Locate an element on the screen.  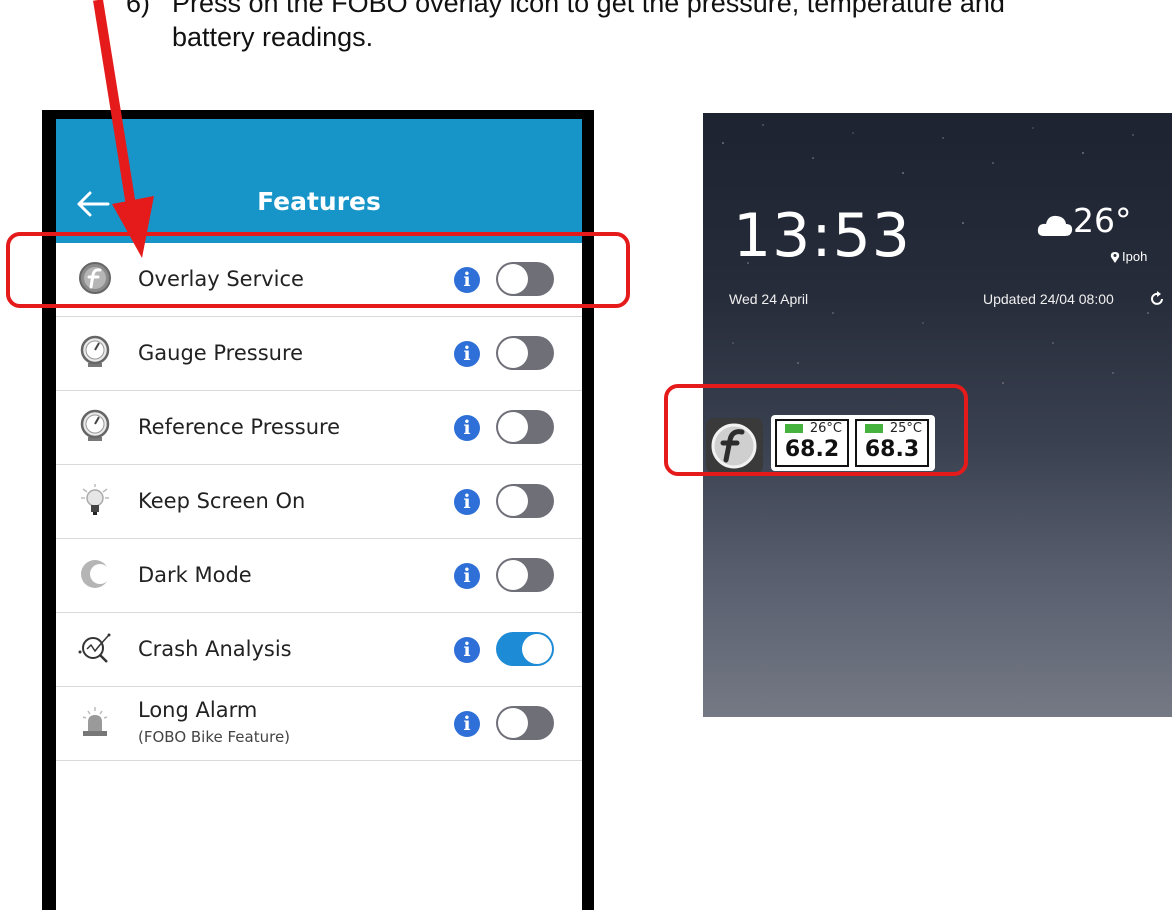
gauge-pressure-toggle is located at coordinates (525, 353).